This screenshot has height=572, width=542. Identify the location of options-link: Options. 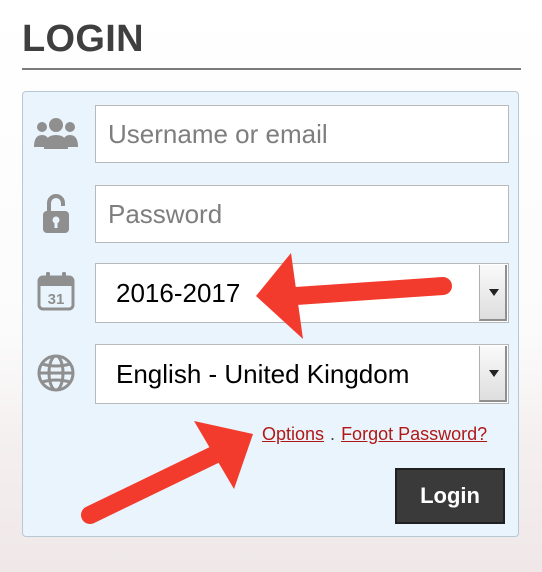
(293, 434).